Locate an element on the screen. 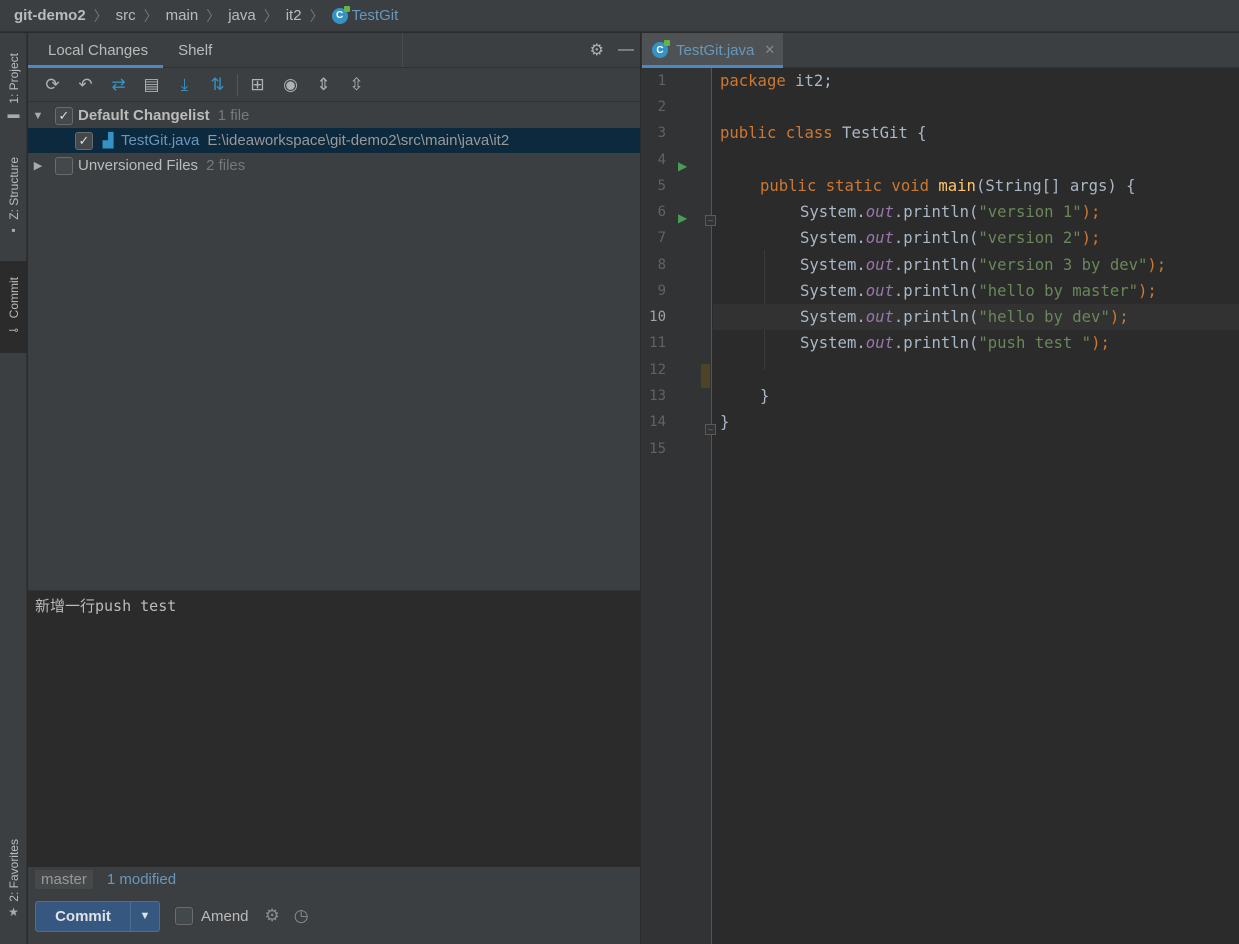  changelist-row: ▼ ✓ Default Changelist 1 file is located at coordinates (334, 115).